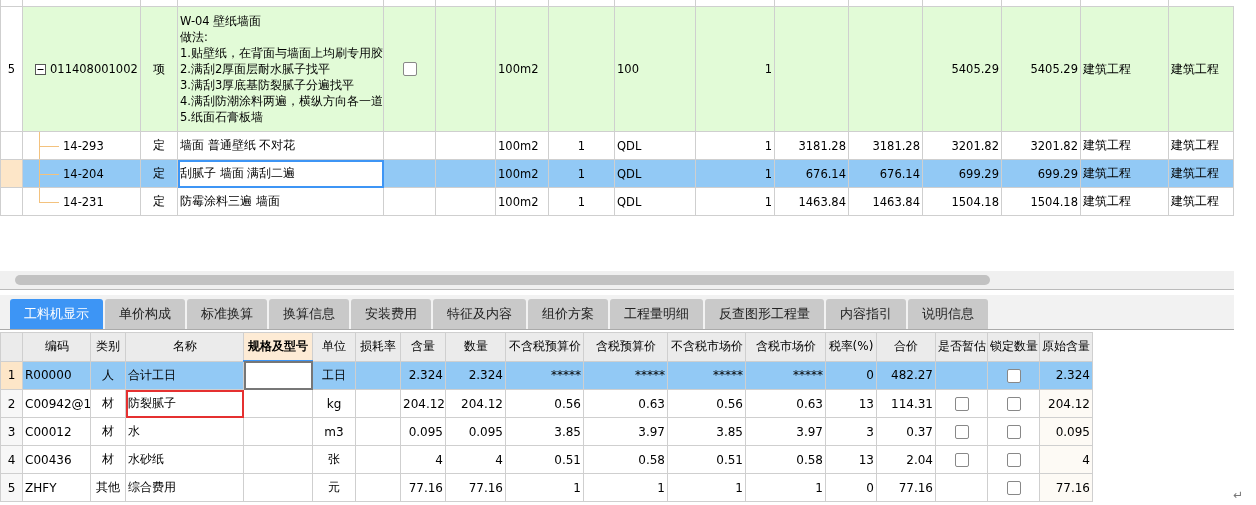 The width and height of the screenshot is (1256, 505). I want to click on name-cell: 合计工日, so click(184, 375).